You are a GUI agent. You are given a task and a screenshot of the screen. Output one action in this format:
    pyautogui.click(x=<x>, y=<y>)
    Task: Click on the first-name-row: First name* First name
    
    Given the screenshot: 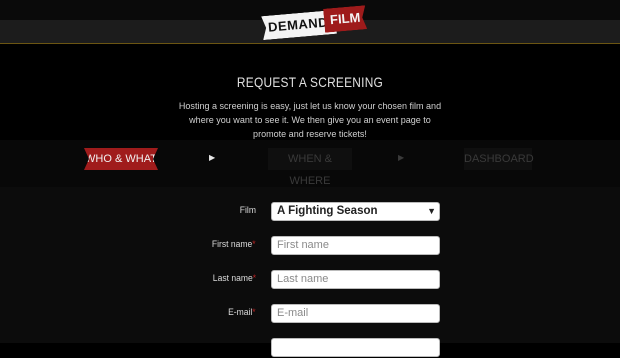 What is the action you would take?
    pyautogui.click(x=310, y=246)
    